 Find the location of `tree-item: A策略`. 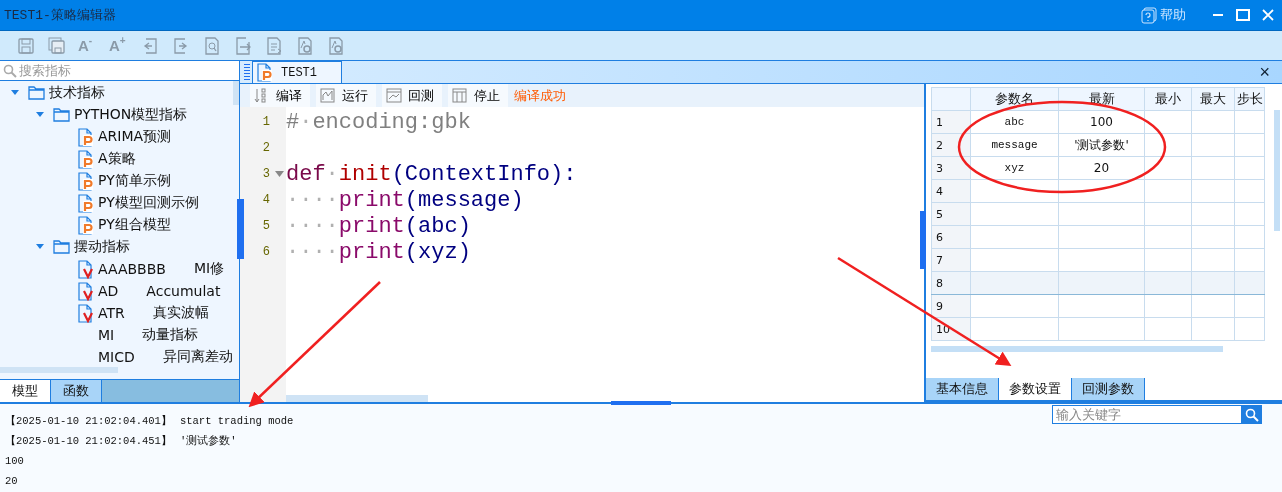

tree-item: A策略 is located at coordinates (117, 159).